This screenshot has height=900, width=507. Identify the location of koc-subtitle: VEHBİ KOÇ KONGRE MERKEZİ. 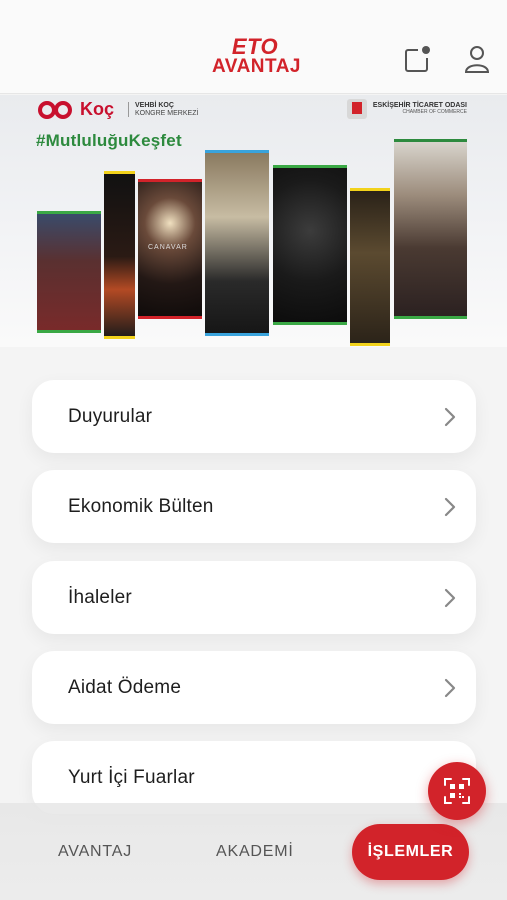
(163, 109).